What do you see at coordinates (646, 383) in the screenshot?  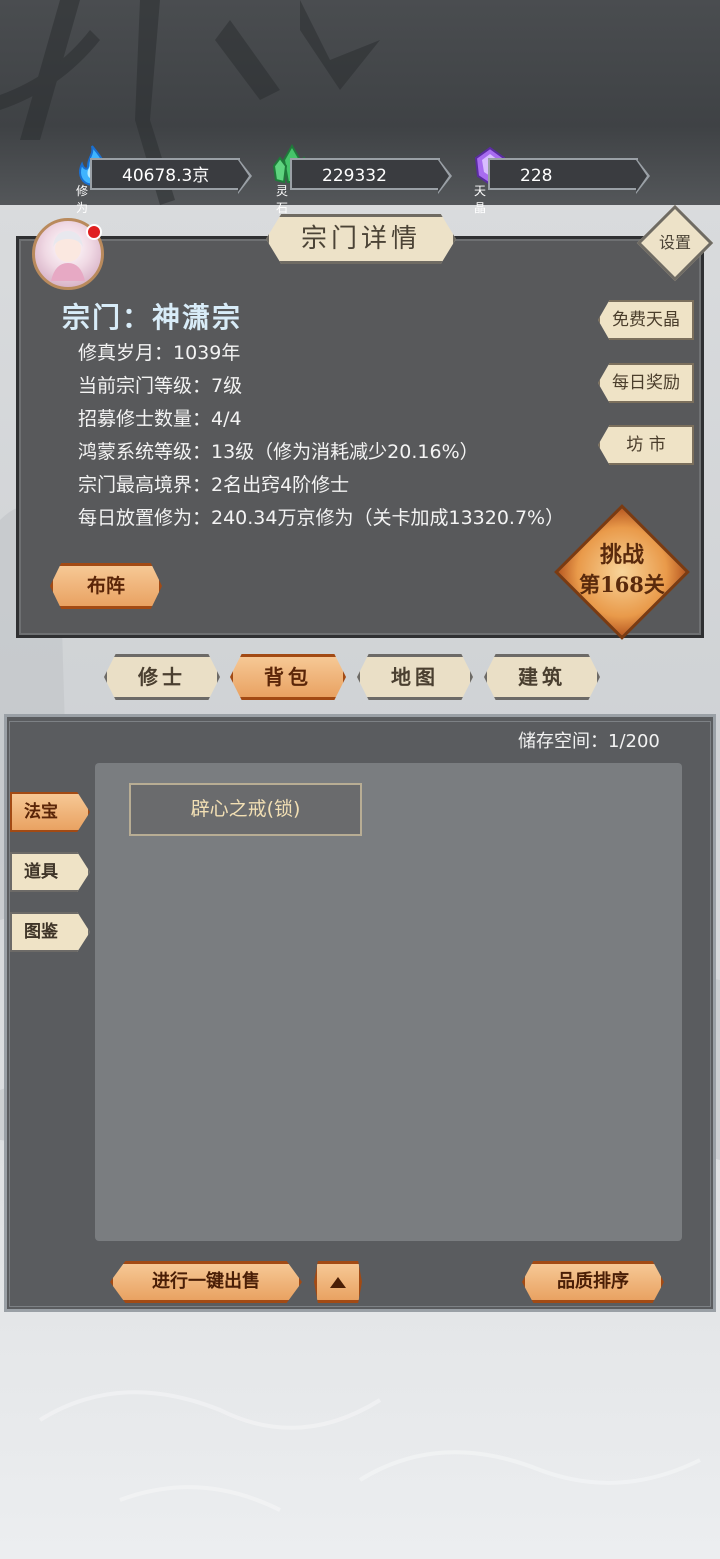 I see `daily-reward-button: 每日奖励` at bounding box center [646, 383].